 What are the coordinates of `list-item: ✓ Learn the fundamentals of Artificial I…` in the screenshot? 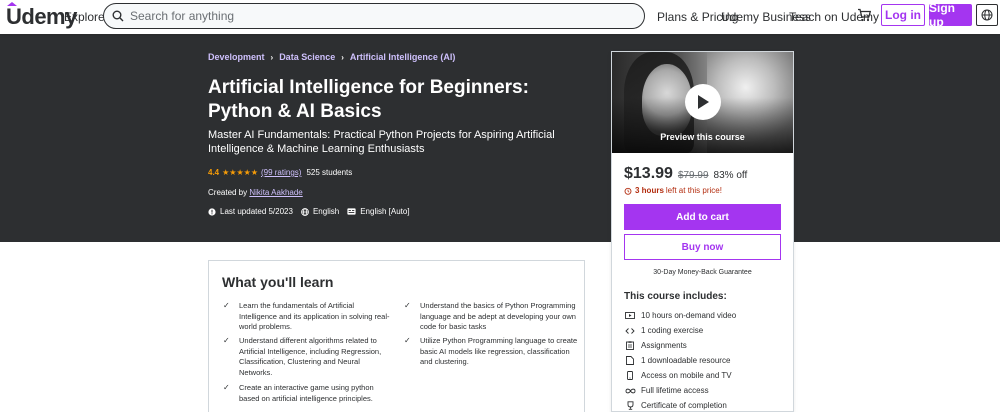 It's located at (308, 317).